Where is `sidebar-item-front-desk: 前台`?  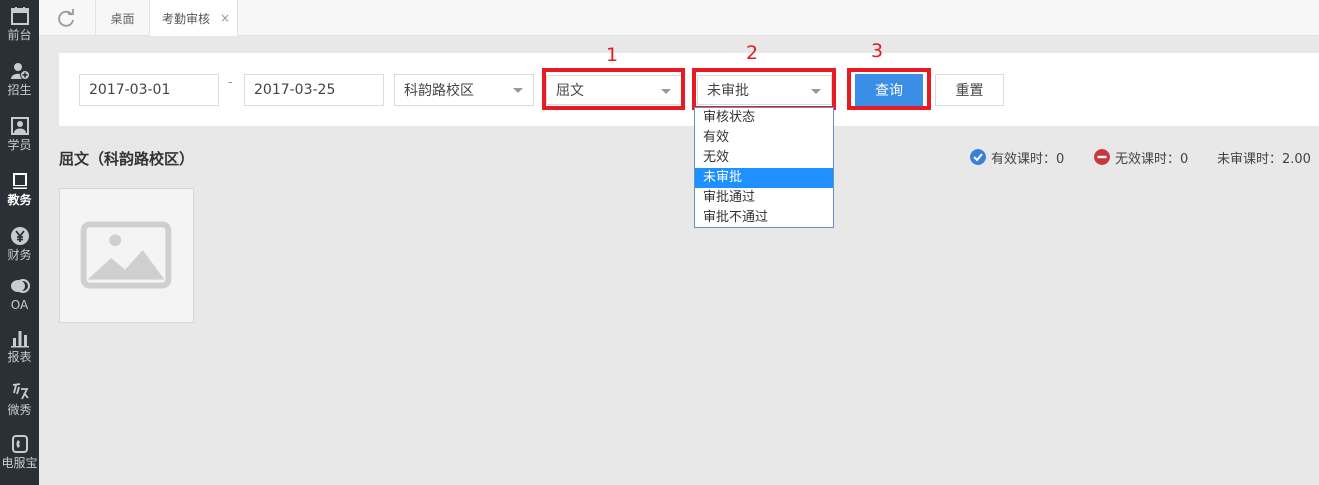
sidebar-item-front-desk: 前台 is located at coordinates (19, 25).